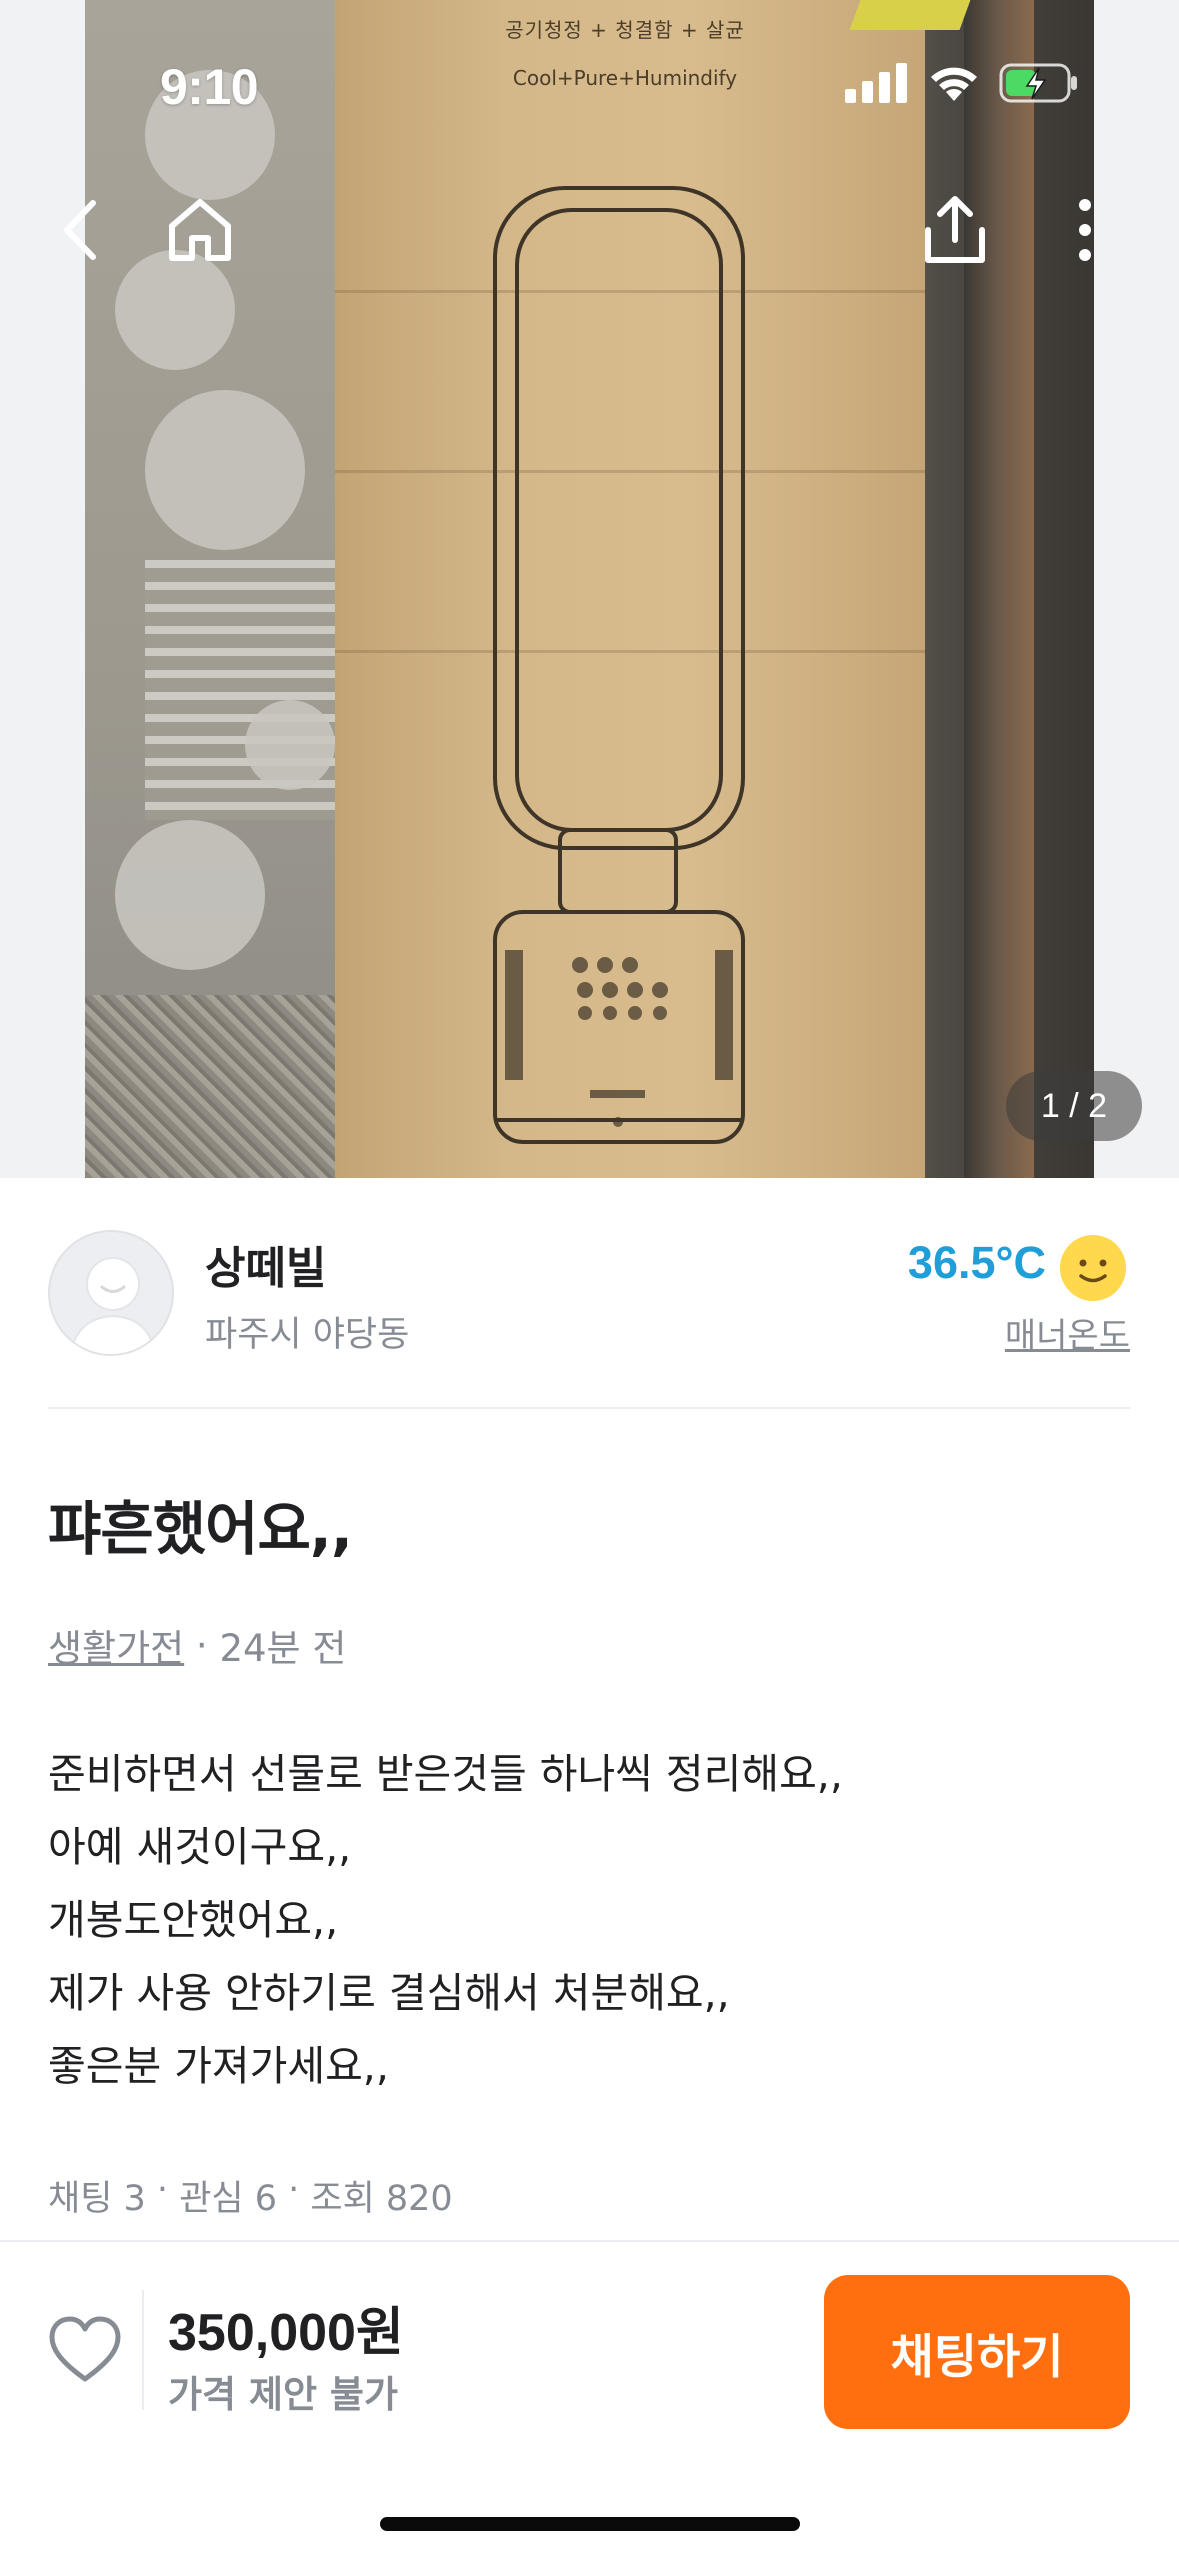  Describe the element at coordinates (42, 589) in the screenshot. I see `photo-margin-left` at that location.